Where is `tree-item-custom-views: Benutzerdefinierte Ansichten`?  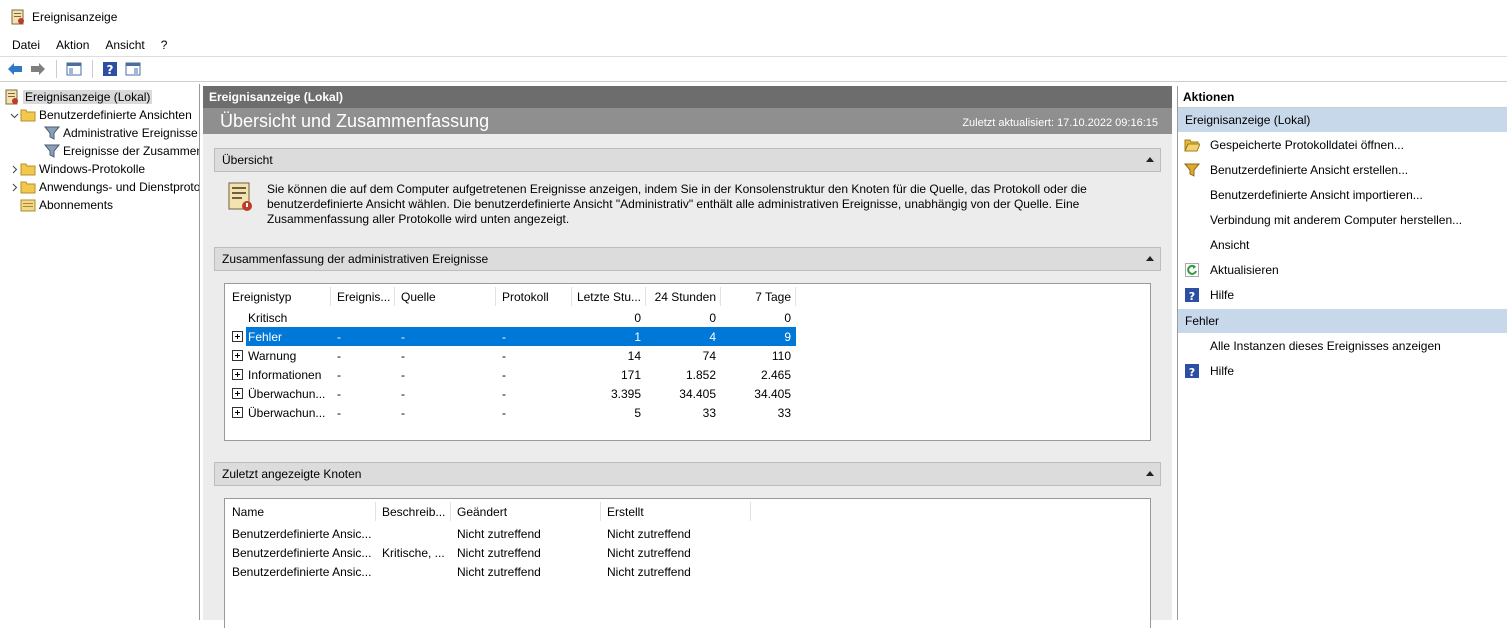
tree-item-custom-views: Benutzerdefinierte Ansichten is located at coordinates (100, 115).